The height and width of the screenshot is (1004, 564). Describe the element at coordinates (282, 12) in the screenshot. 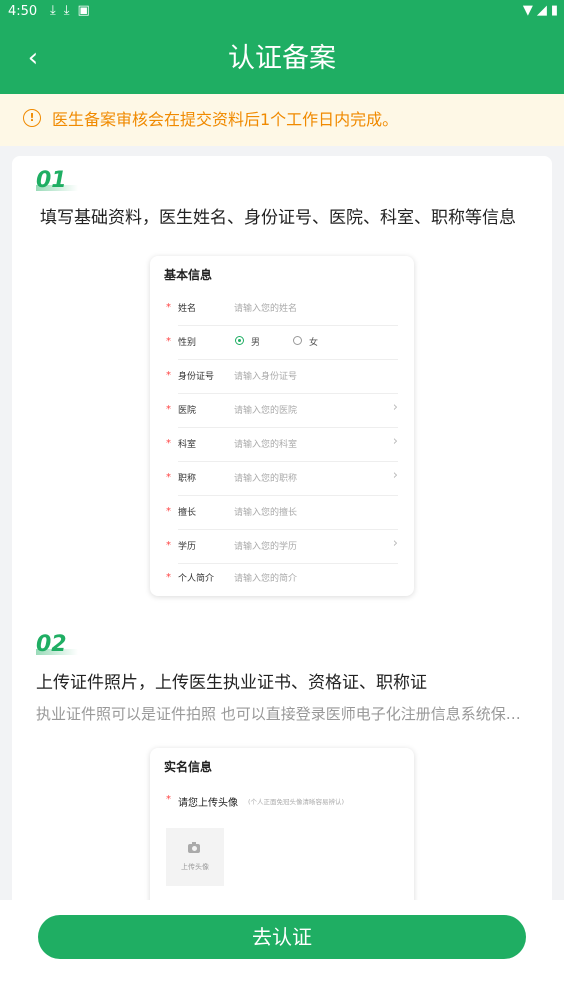

I see `status-bar: 4:50 ⤓ ⤓ ▣ ▼ ◢ ▮` at that location.